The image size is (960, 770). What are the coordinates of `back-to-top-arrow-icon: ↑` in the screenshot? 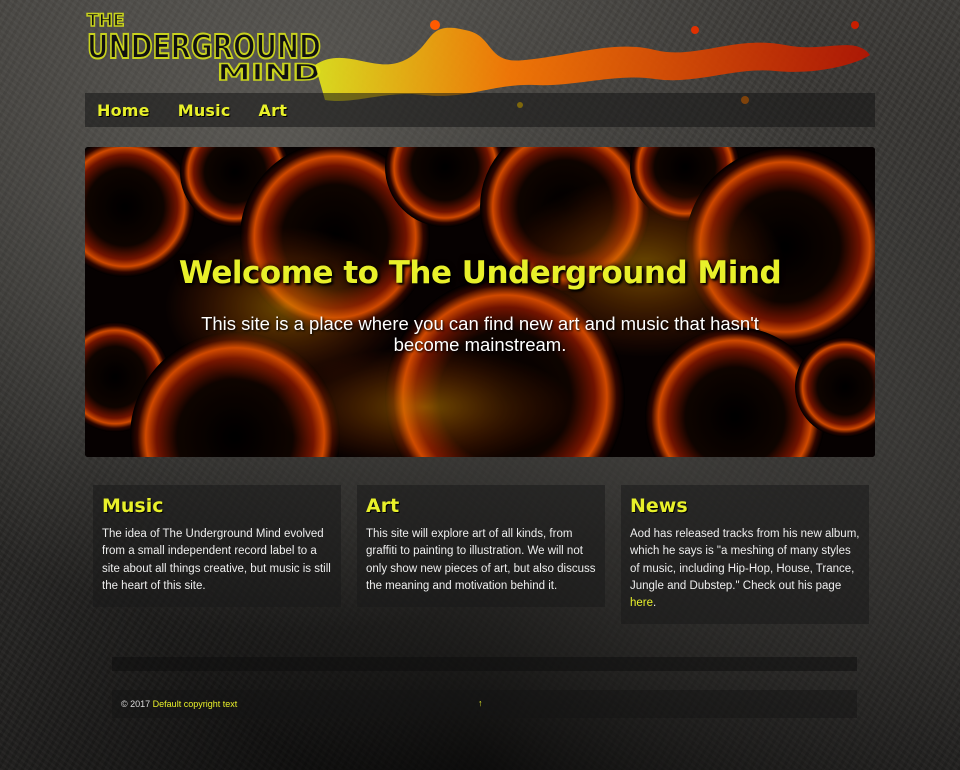 It's located at (480, 703).